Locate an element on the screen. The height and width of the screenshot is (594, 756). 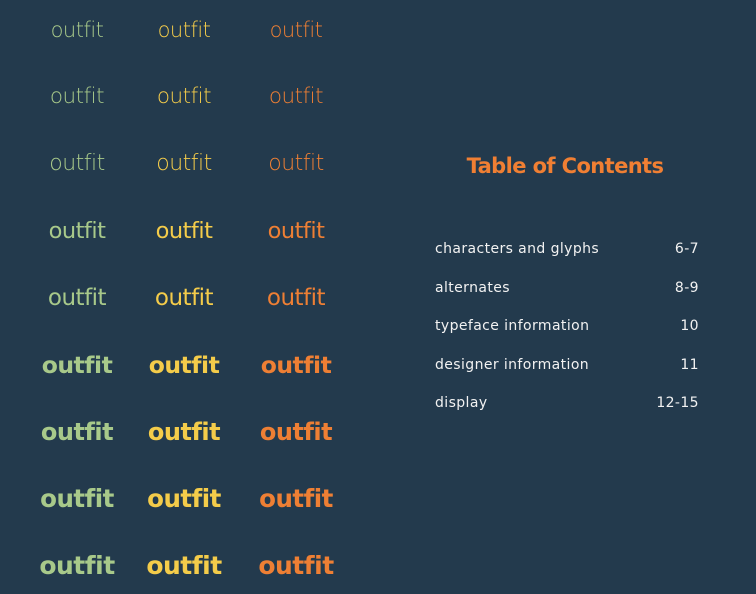
toc-item-label: designer information is located at coordinates (512, 364).